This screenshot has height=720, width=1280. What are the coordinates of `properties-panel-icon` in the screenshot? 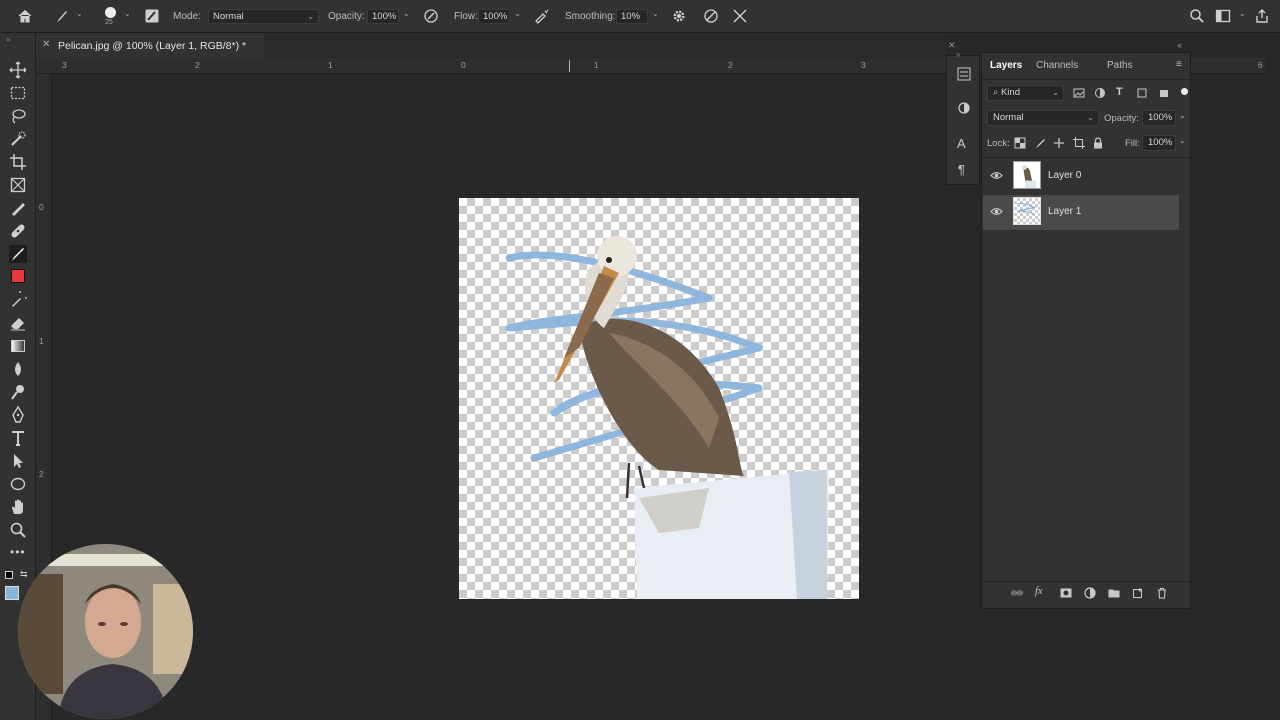 It's located at (964, 74).